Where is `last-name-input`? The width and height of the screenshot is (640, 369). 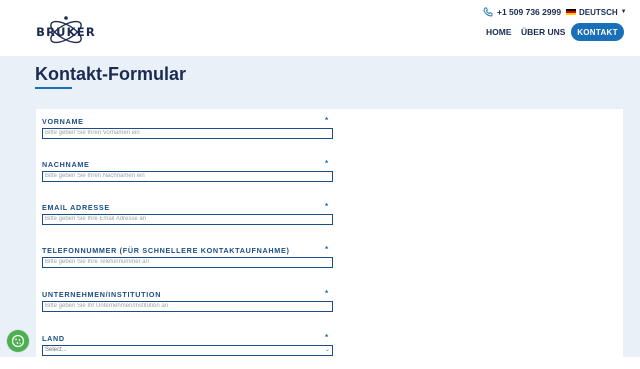 last-name-input is located at coordinates (187, 176).